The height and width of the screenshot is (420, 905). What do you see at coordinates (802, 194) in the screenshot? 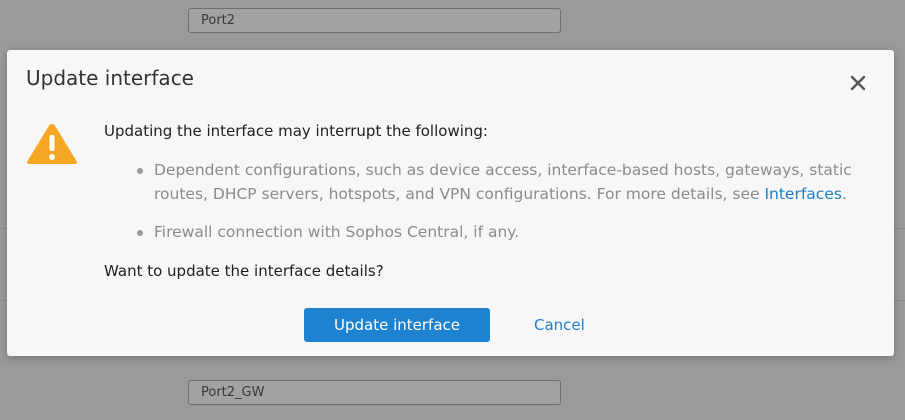
I see `interfaces-link: Interfaces` at bounding box center [802, 194].